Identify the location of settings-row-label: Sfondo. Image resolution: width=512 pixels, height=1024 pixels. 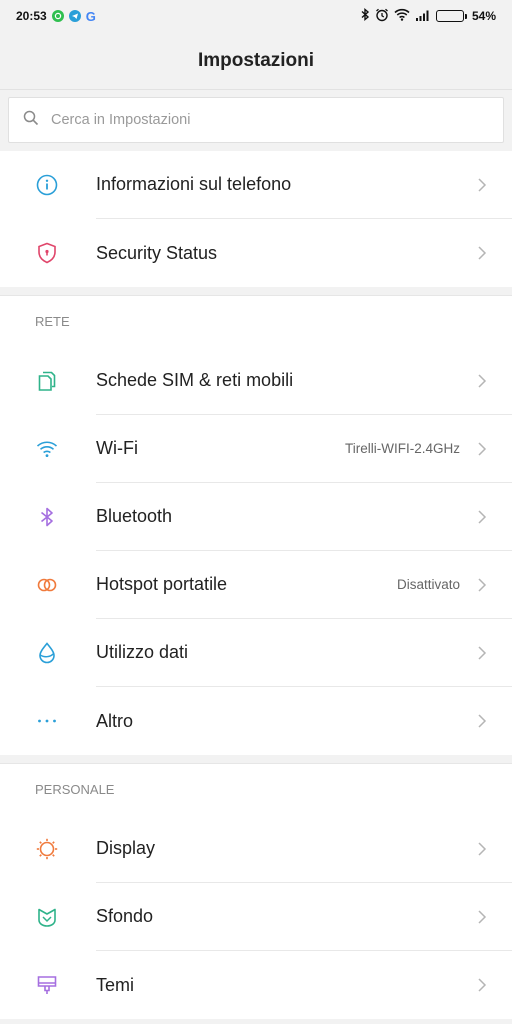
(125, 916).